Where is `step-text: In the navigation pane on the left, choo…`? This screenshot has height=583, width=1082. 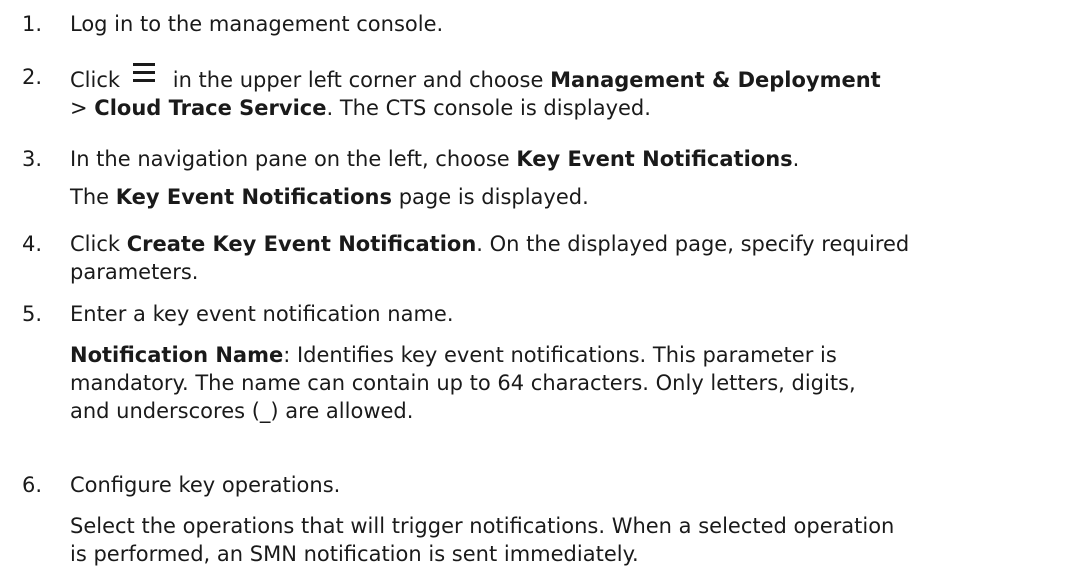
step-text: In the navigation pane on the left, choo… is located at coordinates (290, 159).